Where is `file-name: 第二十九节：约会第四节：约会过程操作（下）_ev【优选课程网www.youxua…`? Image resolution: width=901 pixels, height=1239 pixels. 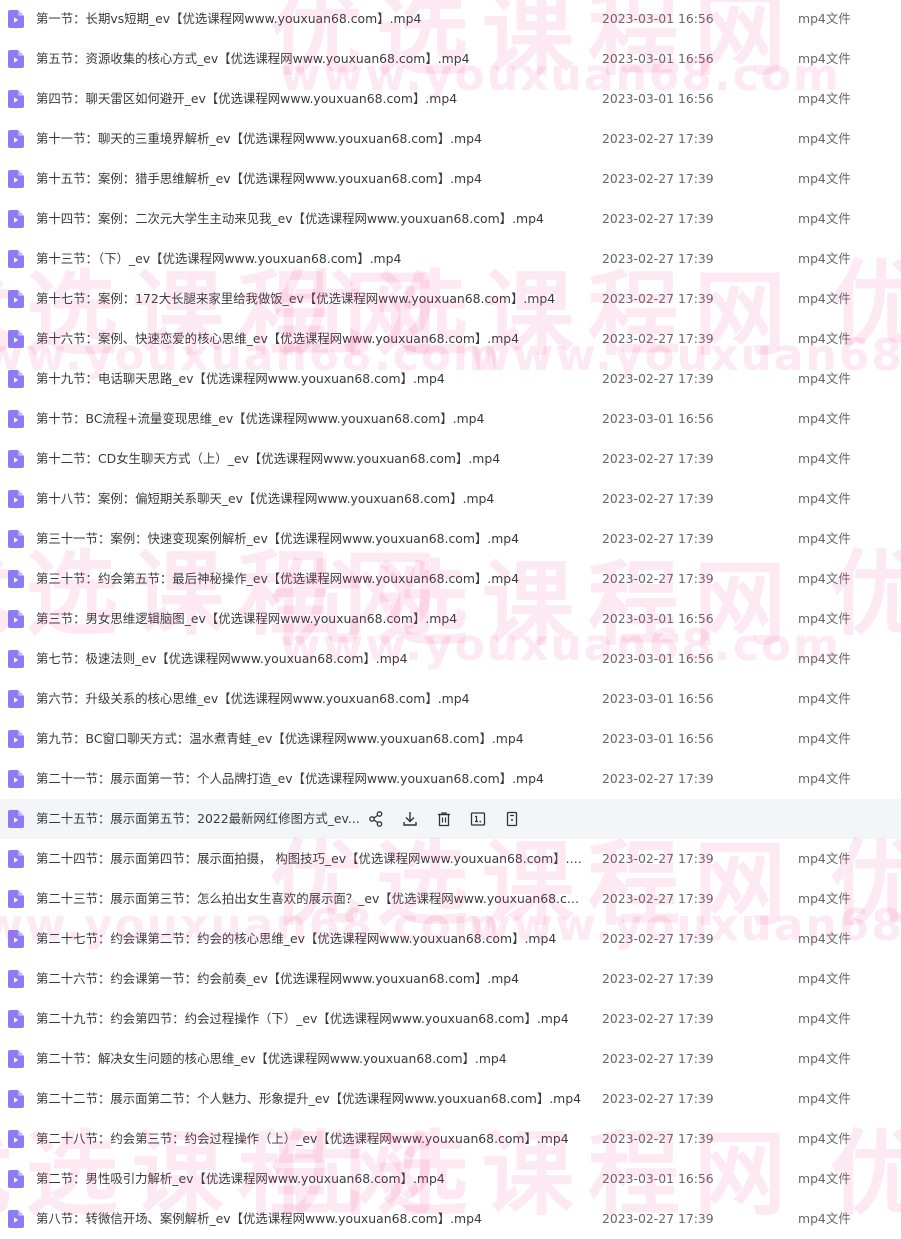
file-name: 第二十九节：约会第四节：约会过程操作（下）_ev【优选课程网www.youxua… is located at coordinates (302, 1019).